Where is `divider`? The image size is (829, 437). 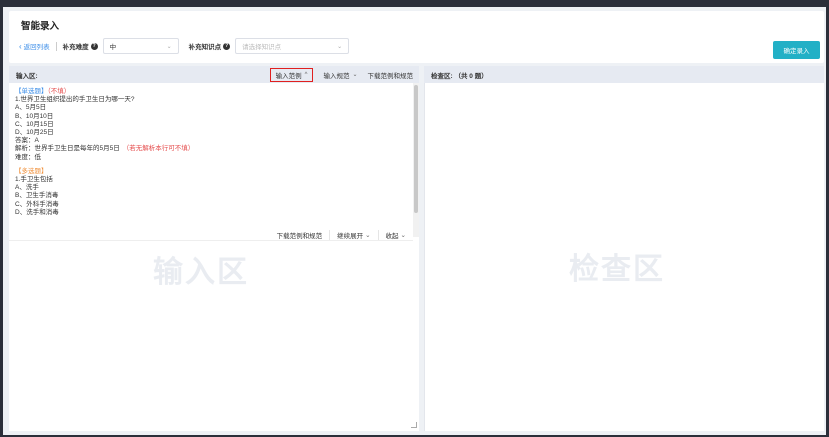
divider is located at coordinates (56, 46).